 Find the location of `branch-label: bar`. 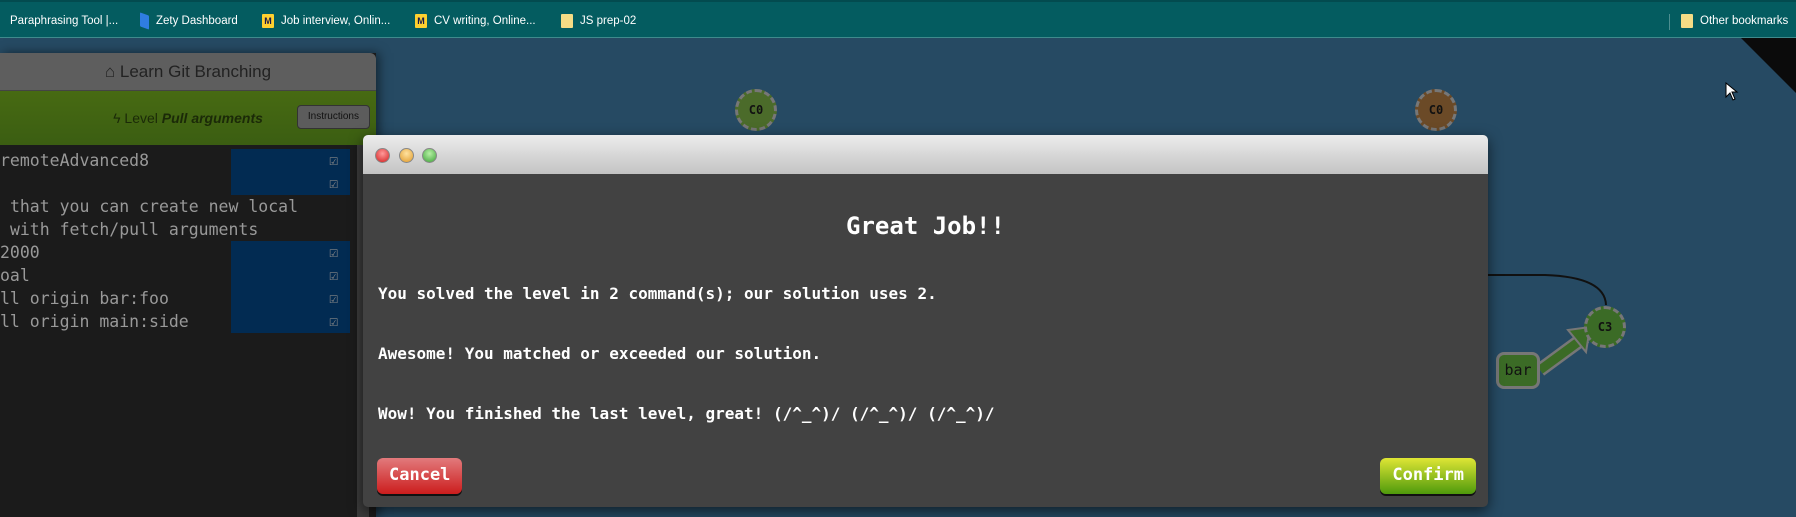

branch-label: bar is located at coordinates (1518, 370).